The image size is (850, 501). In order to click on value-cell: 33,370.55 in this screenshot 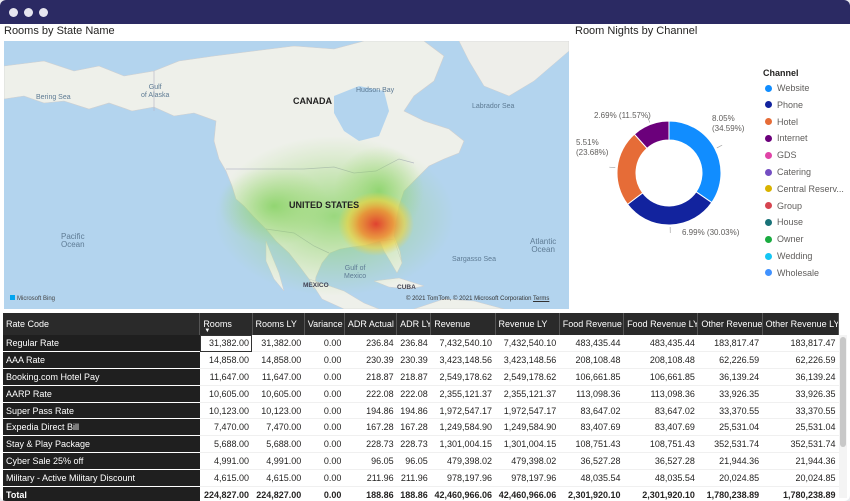, I will do `click(800, 411)`.